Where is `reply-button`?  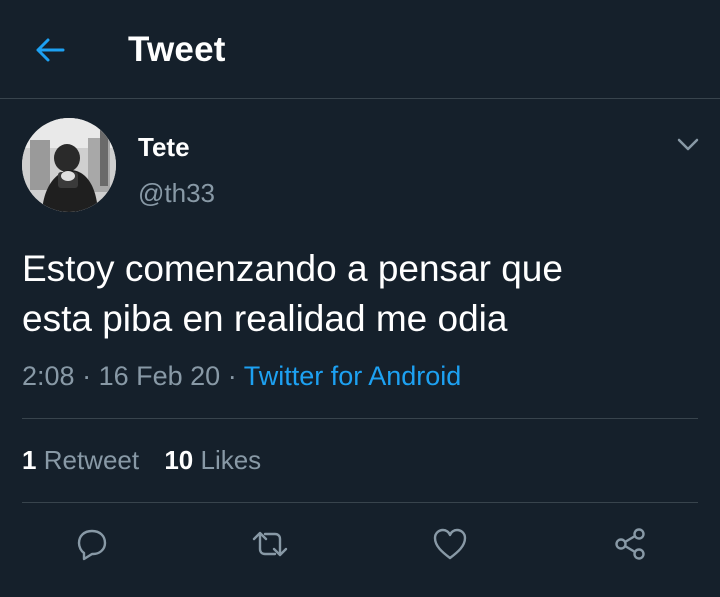
reply-button is located at coordinates (92, 544).